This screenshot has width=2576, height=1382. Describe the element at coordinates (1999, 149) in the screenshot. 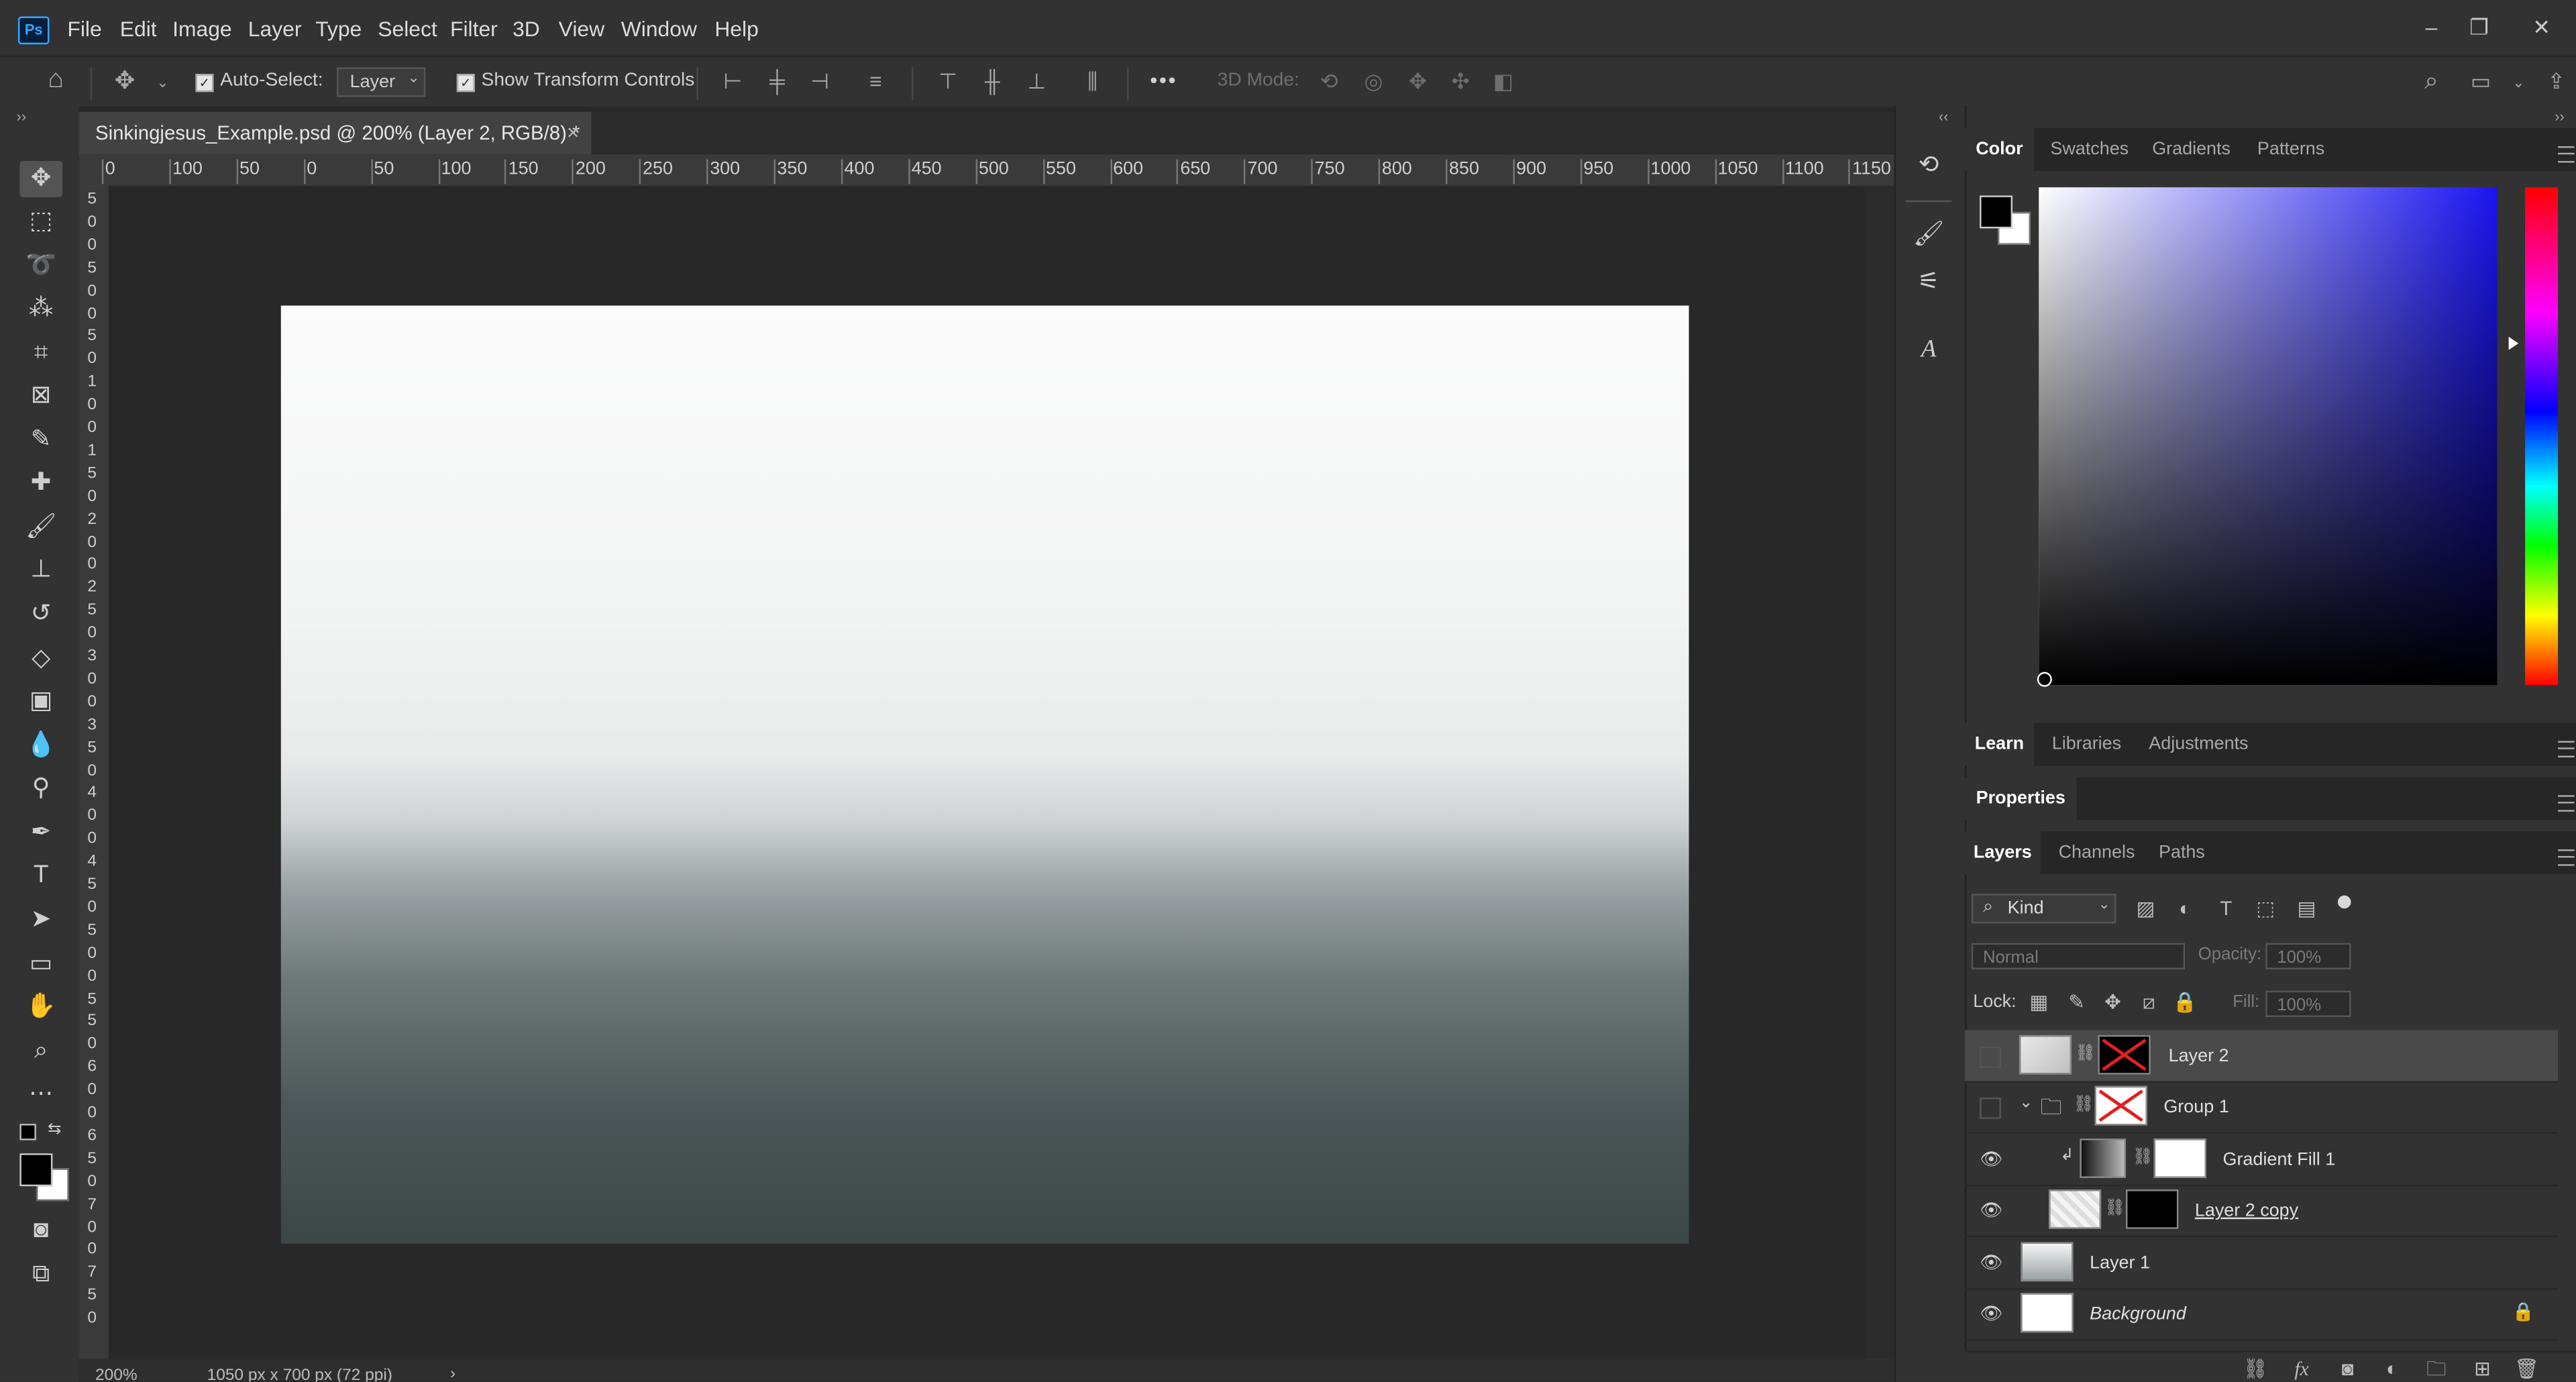

I see `tab-color: Color` at that location.